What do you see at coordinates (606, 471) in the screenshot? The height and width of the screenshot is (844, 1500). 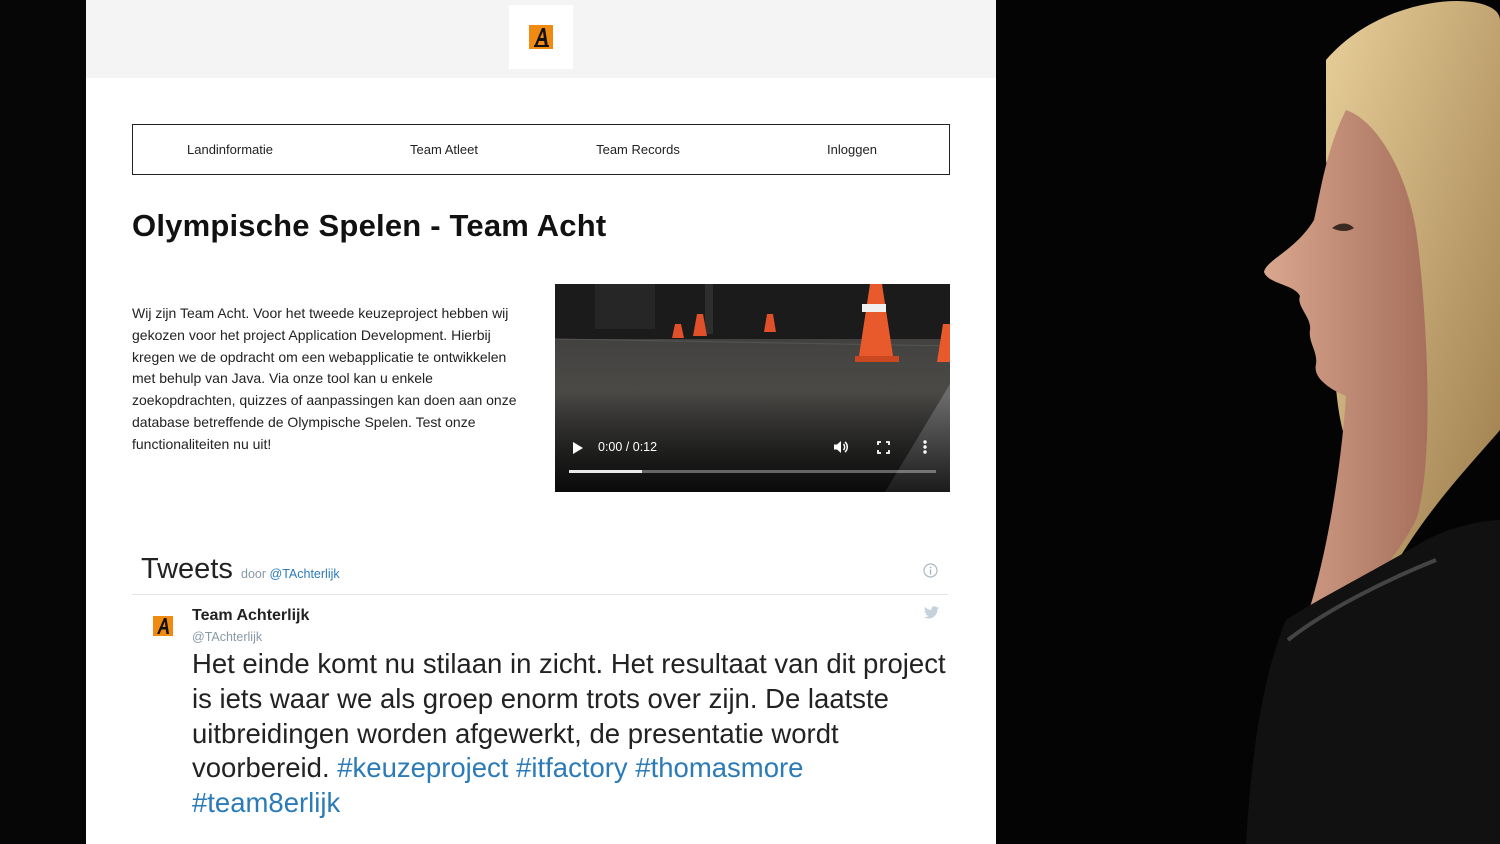 I see `video-buffered` at bounding box center [606, 471].